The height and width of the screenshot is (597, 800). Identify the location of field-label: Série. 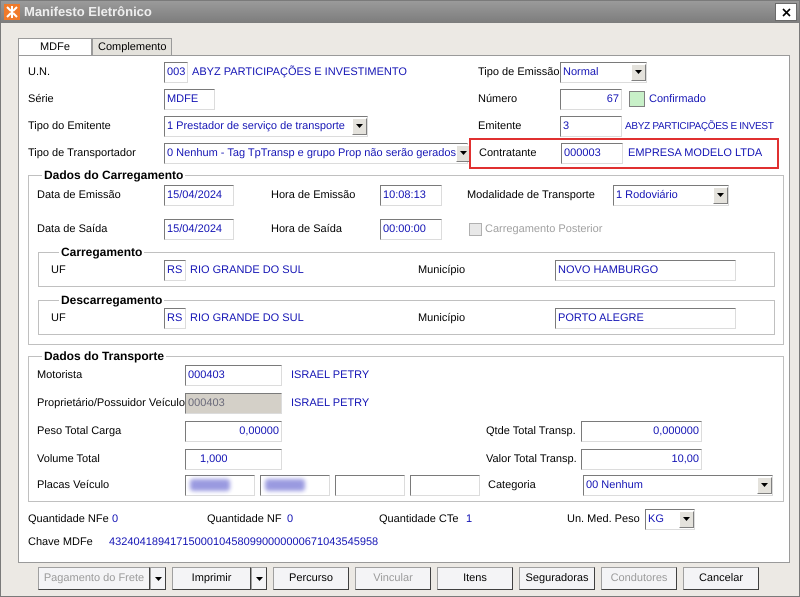
(41, 99).